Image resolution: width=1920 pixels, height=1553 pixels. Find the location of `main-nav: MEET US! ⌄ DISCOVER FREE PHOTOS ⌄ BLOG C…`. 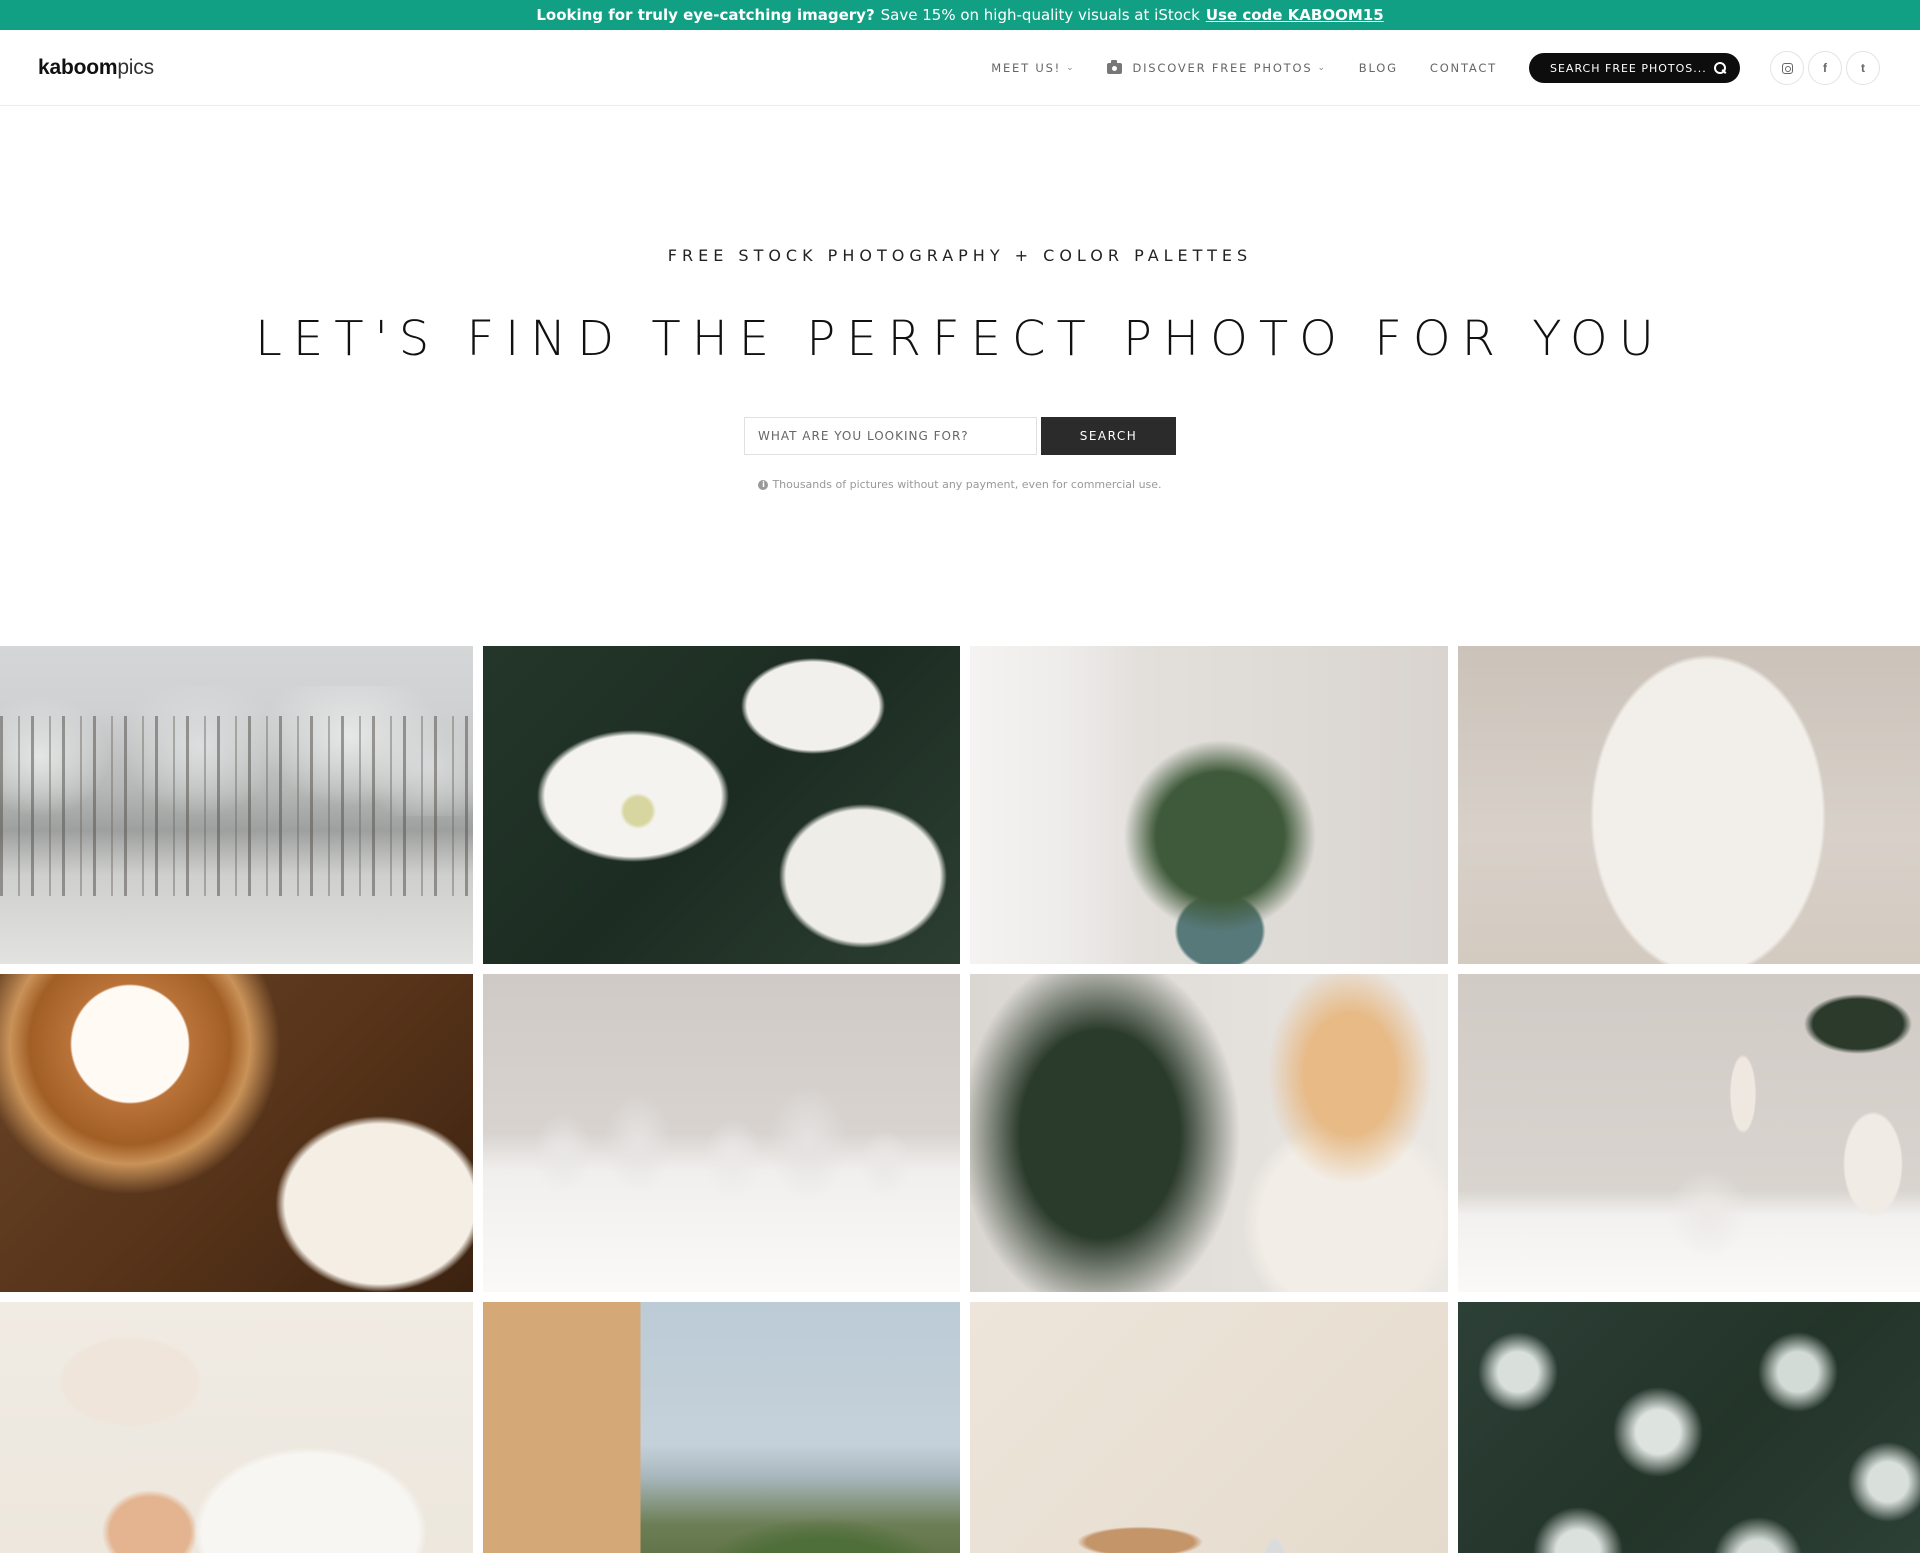

main-nav: MEET US! ⌄ DISCOVER FREE PHOTOS ⌄ BLOG C… is located at coordinates (1435, 68).